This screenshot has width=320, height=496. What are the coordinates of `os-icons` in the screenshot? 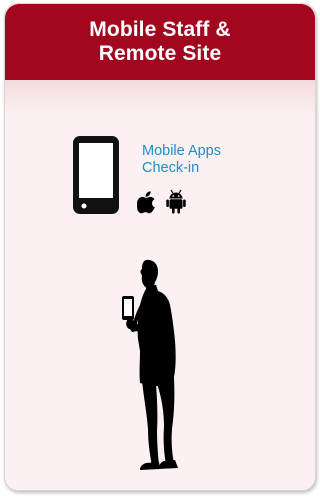 It's located at (161, 201).